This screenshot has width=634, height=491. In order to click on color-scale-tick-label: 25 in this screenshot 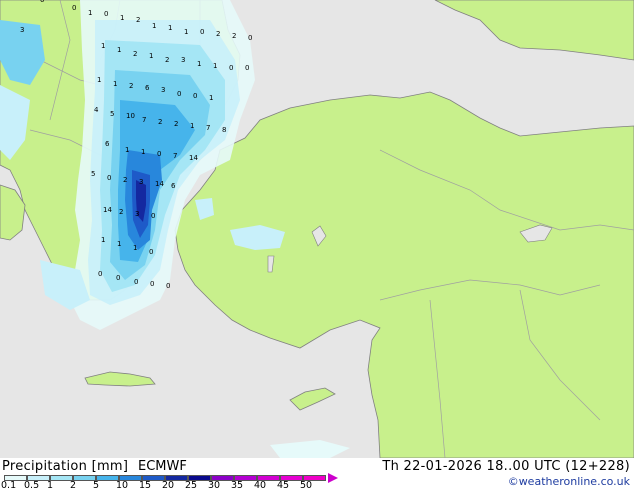, I will do `click(191, 485)`.